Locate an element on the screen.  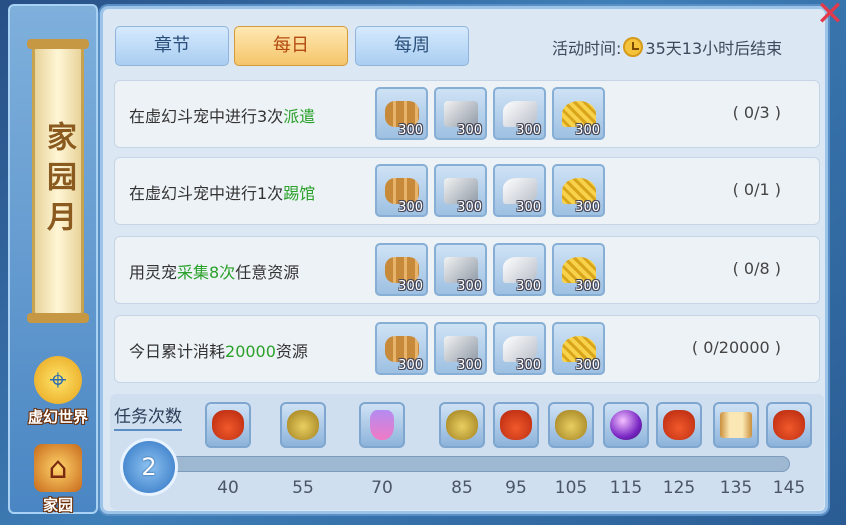
house-icon: ⌂ is located at coordinates (58, 468).